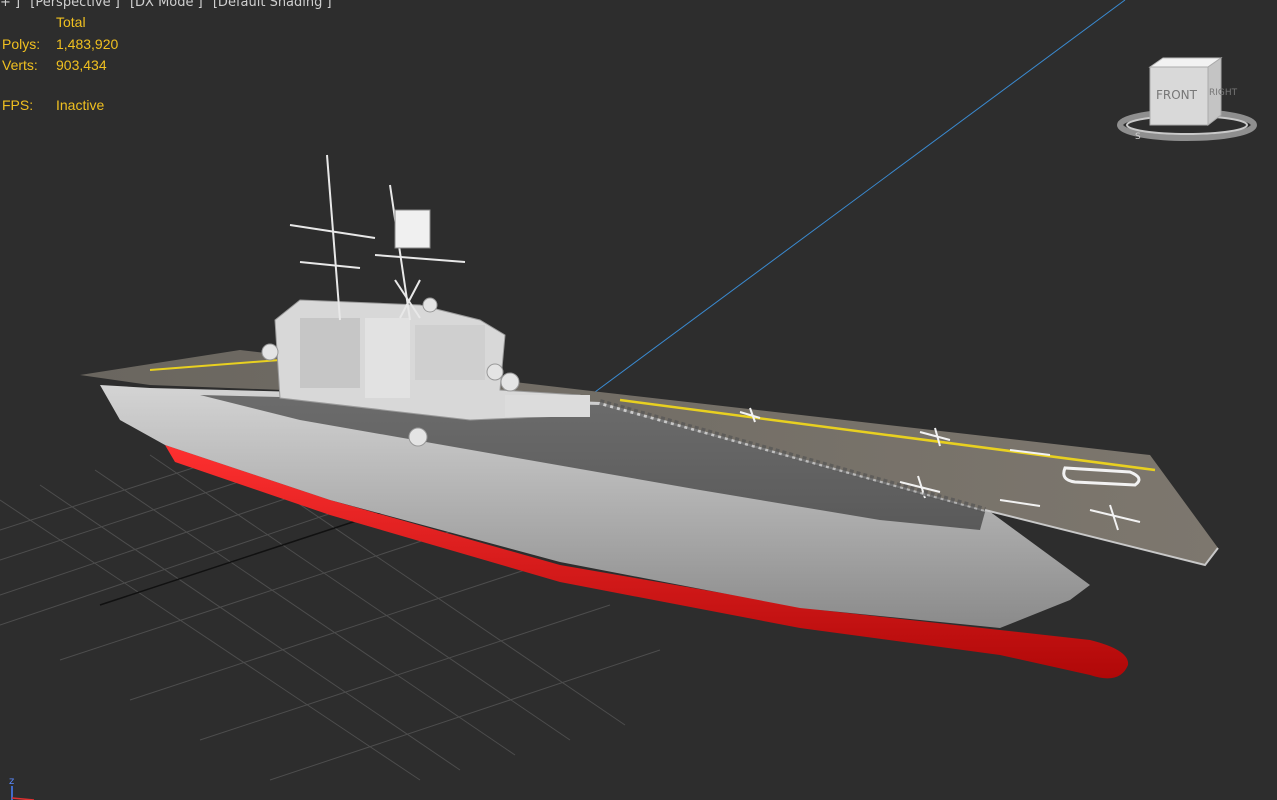  Describe the element at coordinates (75, 5) in the screenshot. I see `viewport-view-menu: [Perspective ]` at that location.